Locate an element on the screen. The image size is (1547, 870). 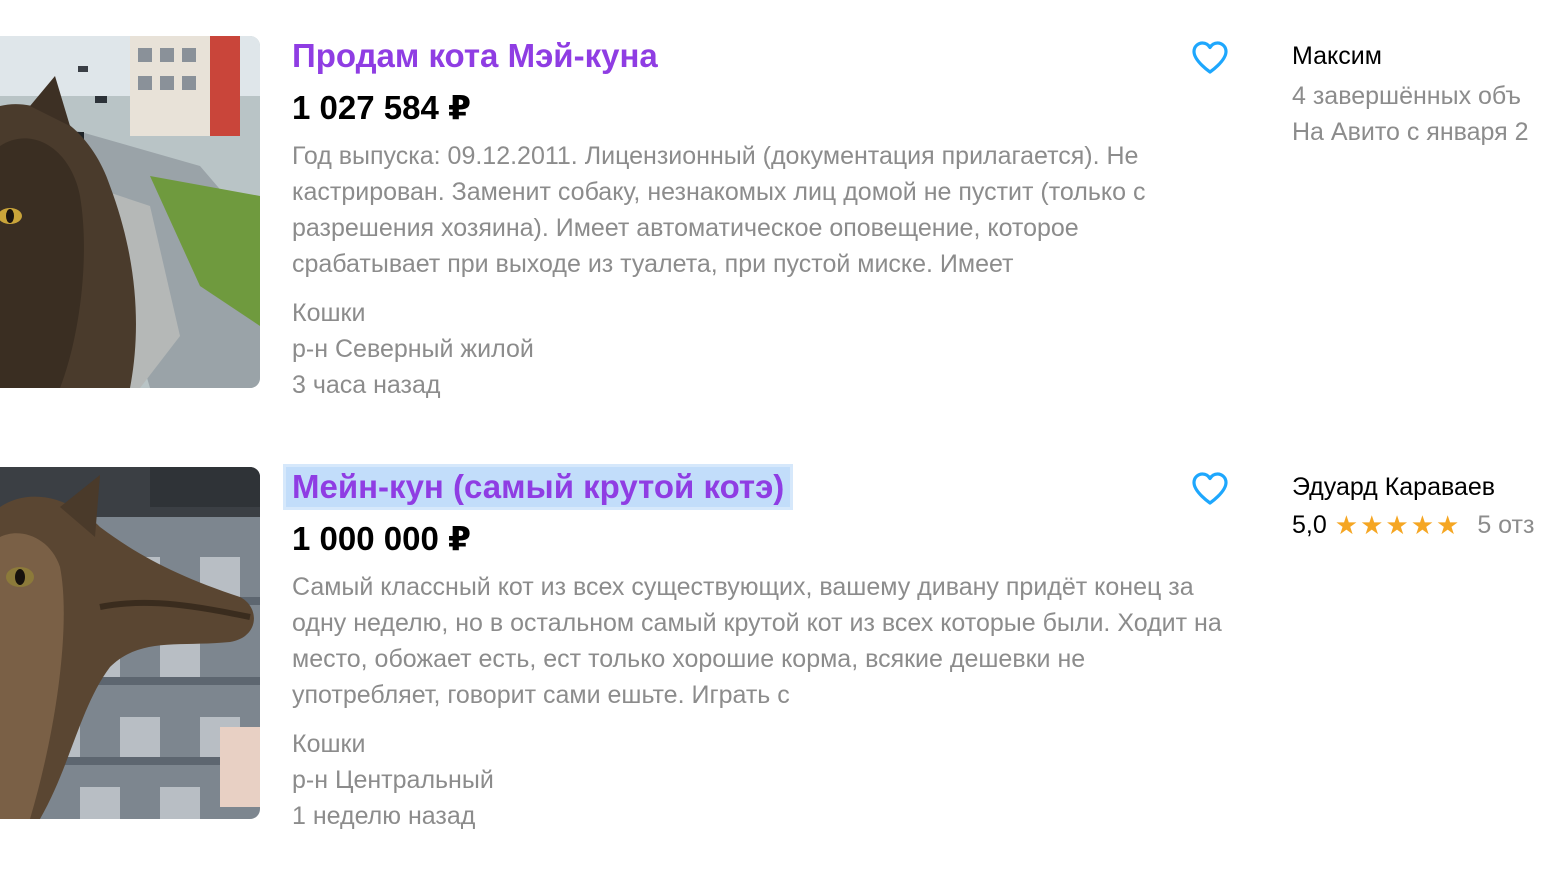
listing-location: р-н Центральный is located at coordinates (393, 780).